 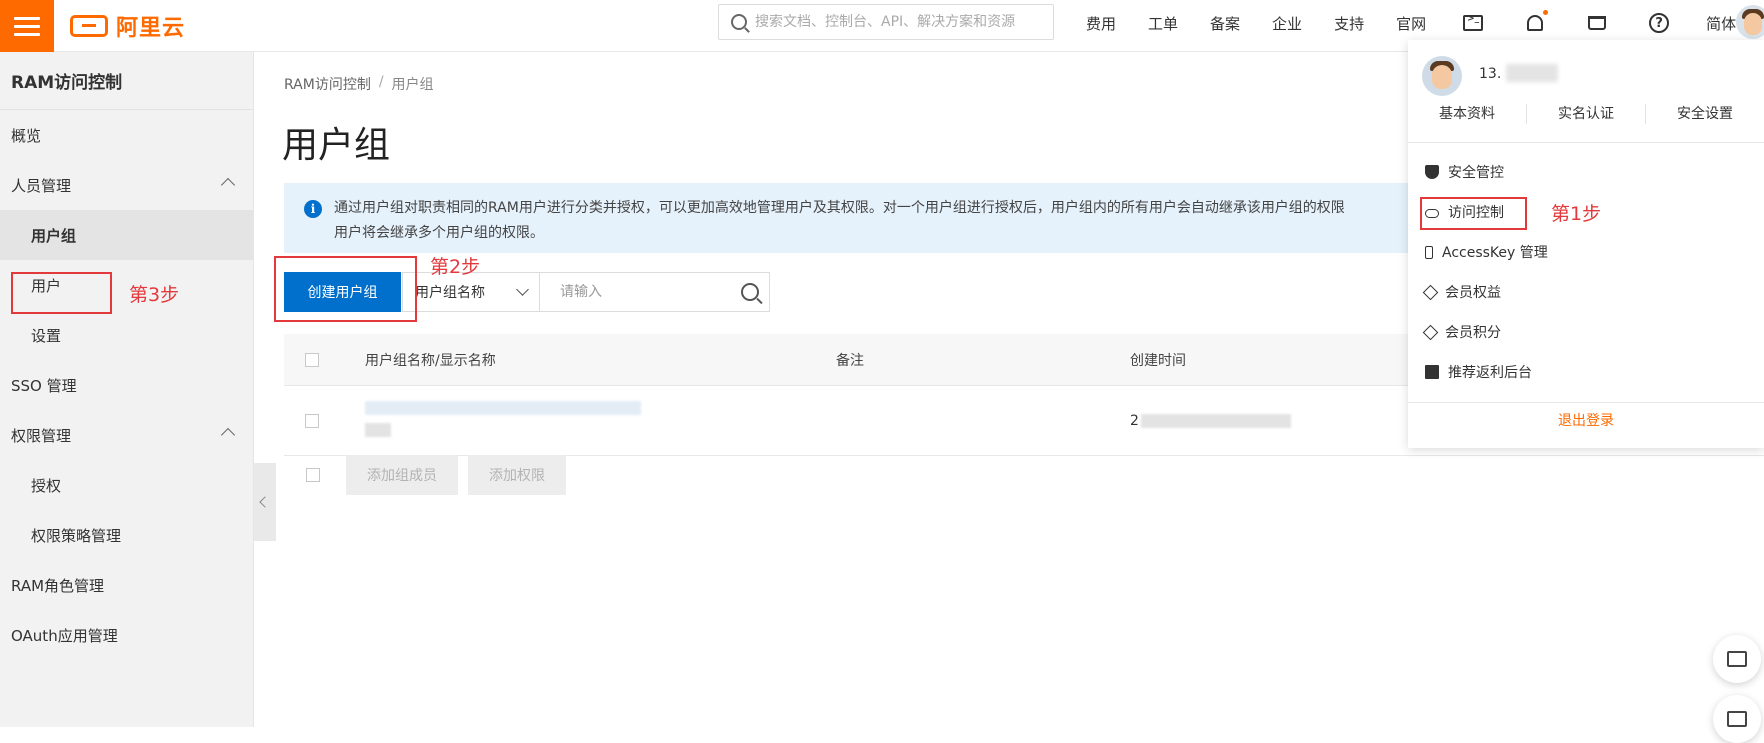 I want to click on sidebar-group-identities: 人员管理, so click(x=126, y=185).